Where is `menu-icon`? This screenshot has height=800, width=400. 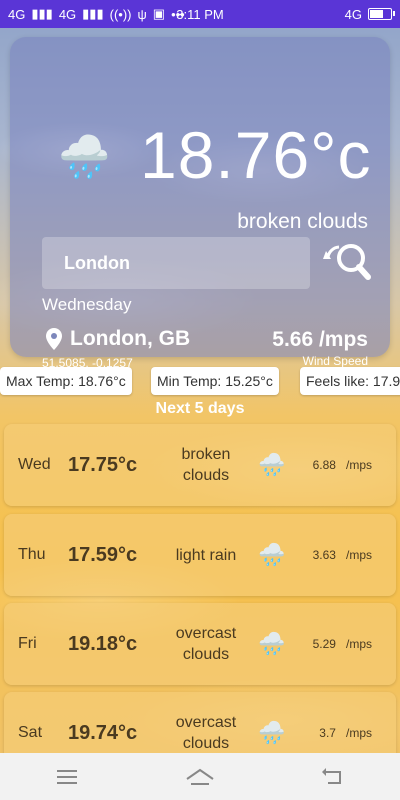 menu-icon is located at coordinates (66, 776).